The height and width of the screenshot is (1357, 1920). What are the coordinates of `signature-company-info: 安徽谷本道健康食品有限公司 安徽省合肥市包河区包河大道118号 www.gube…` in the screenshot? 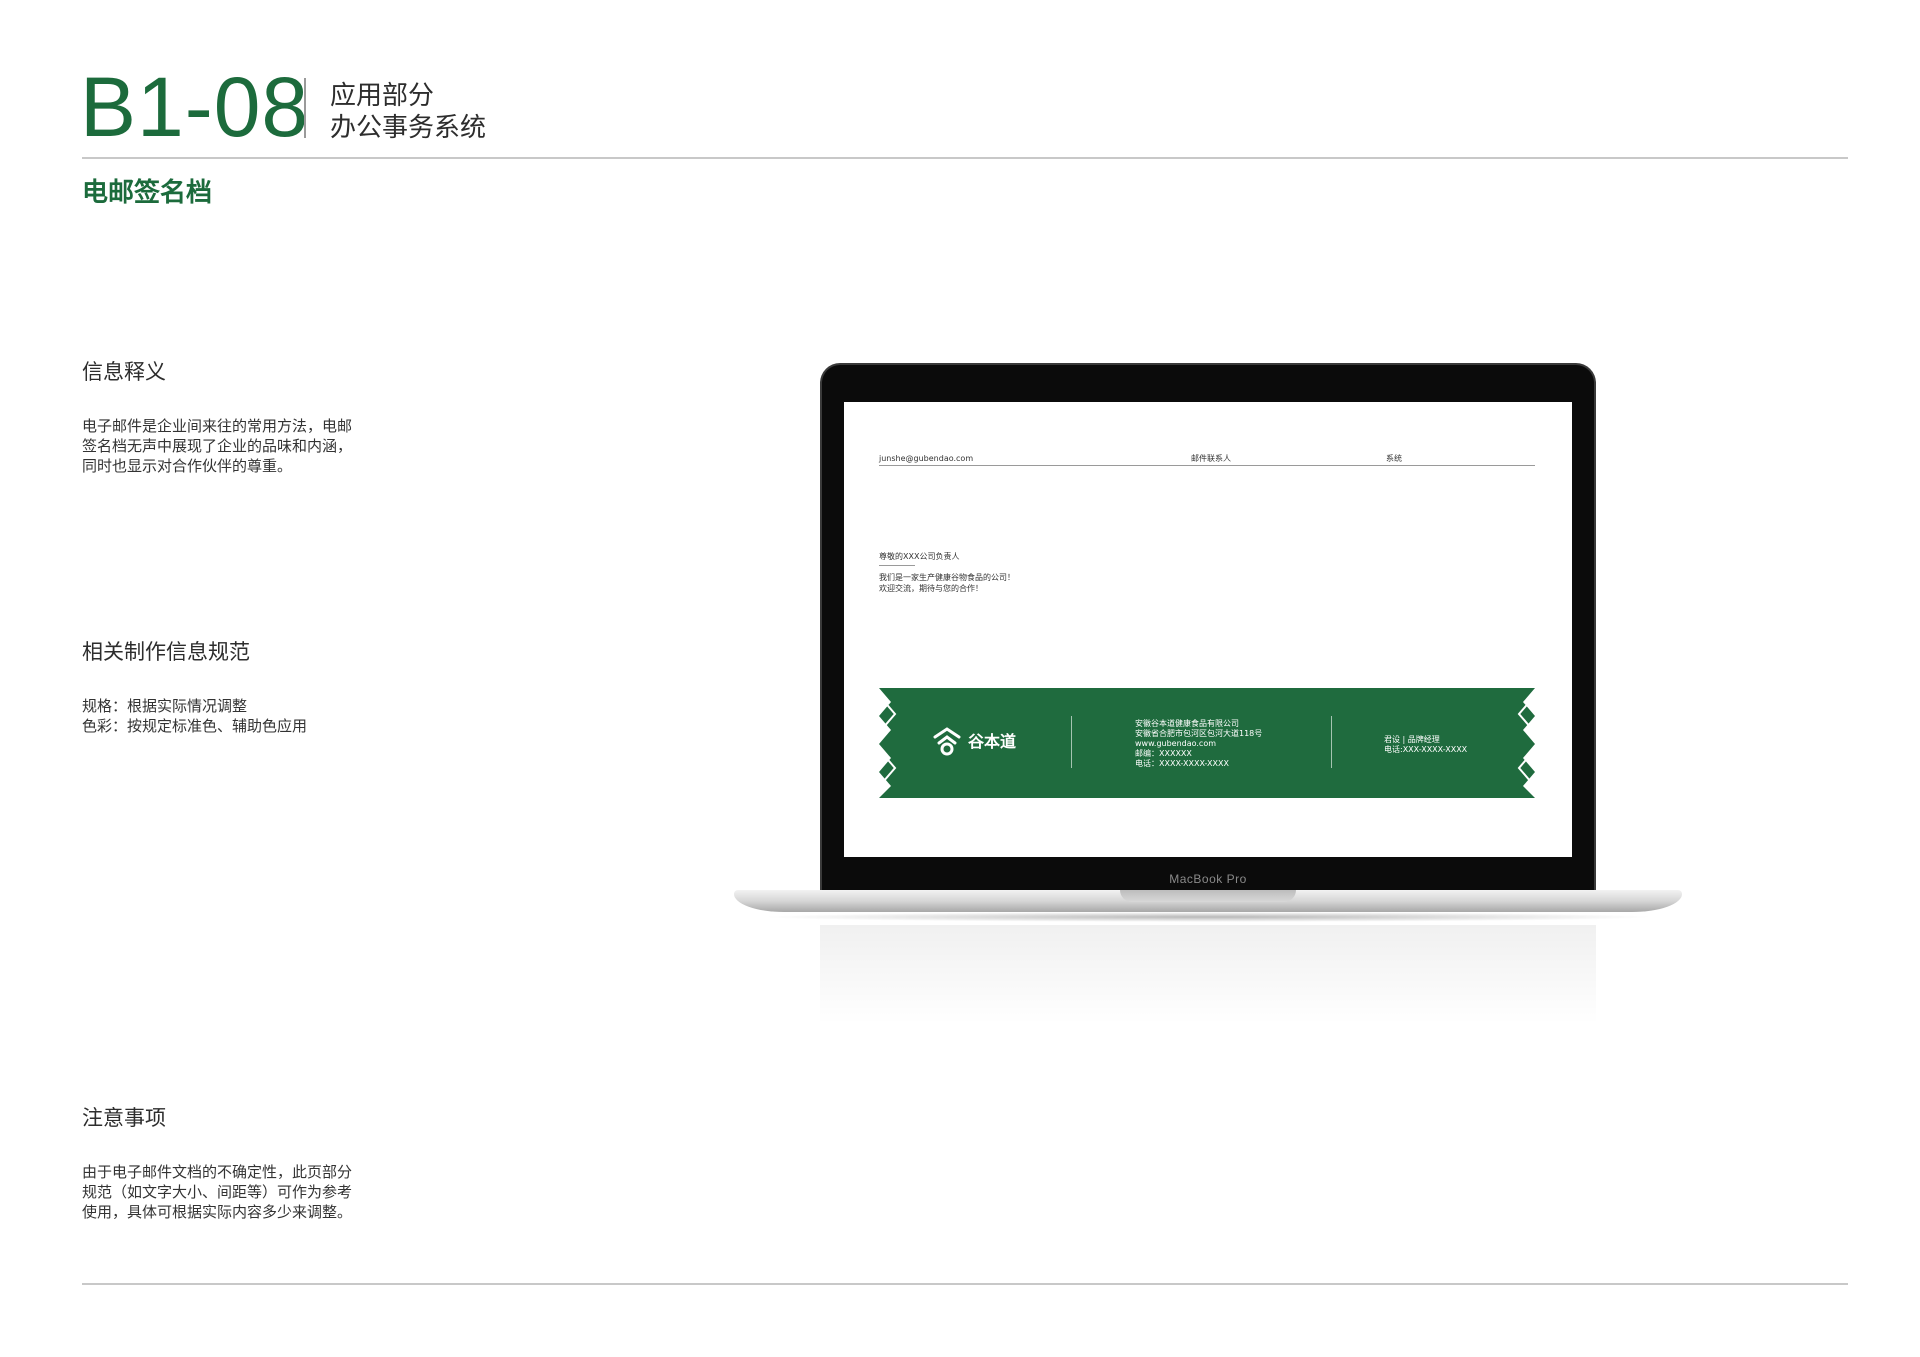 It's located at (1199, 743).